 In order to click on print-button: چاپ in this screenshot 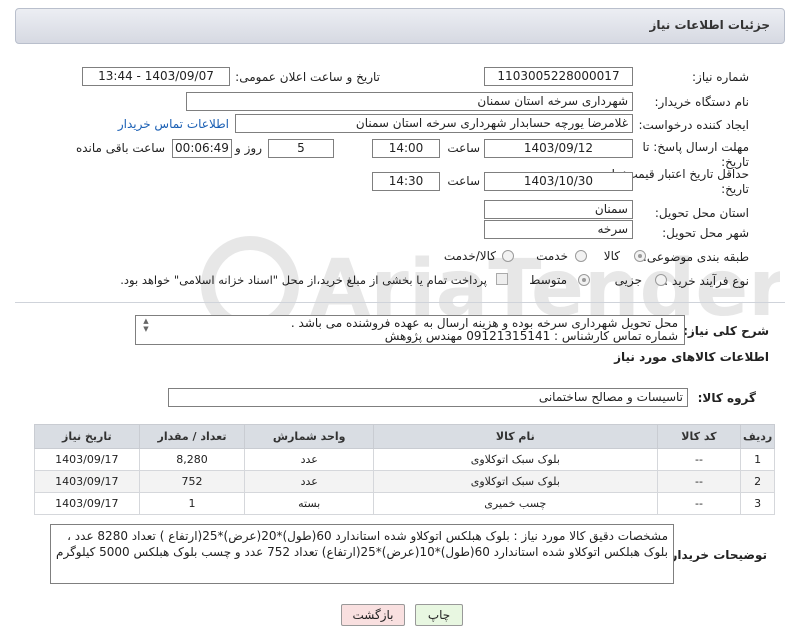, I will do `click(439, 615)`.